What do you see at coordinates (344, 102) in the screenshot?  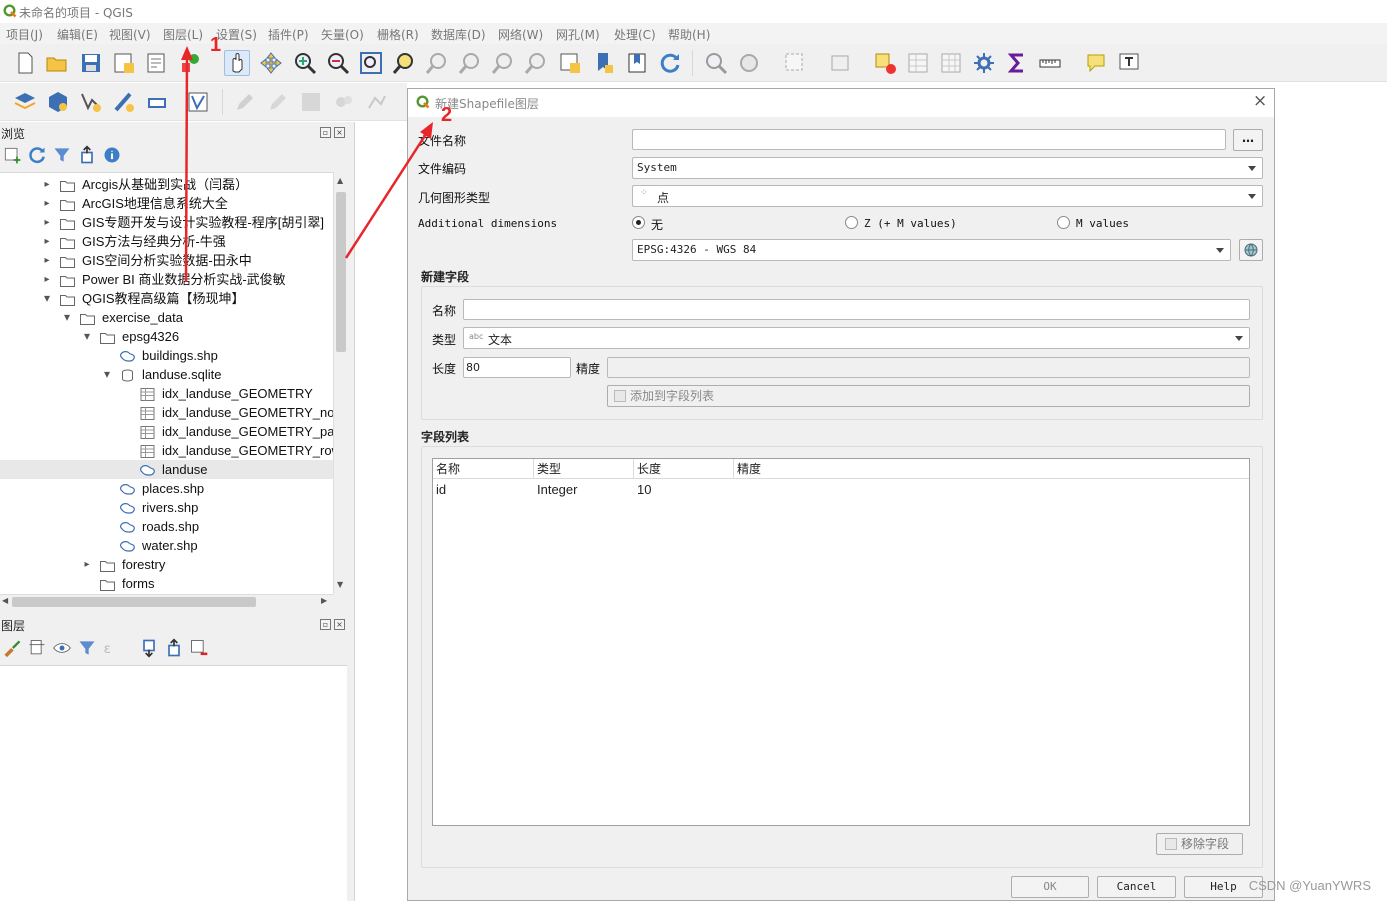 I see `add-feature-icon` at bounding box center [344, 102].